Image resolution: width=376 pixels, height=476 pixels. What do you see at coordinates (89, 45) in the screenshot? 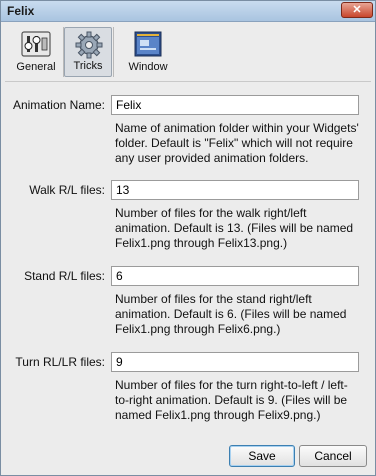
I see `gear-icon` at bounding box center [89, 45].